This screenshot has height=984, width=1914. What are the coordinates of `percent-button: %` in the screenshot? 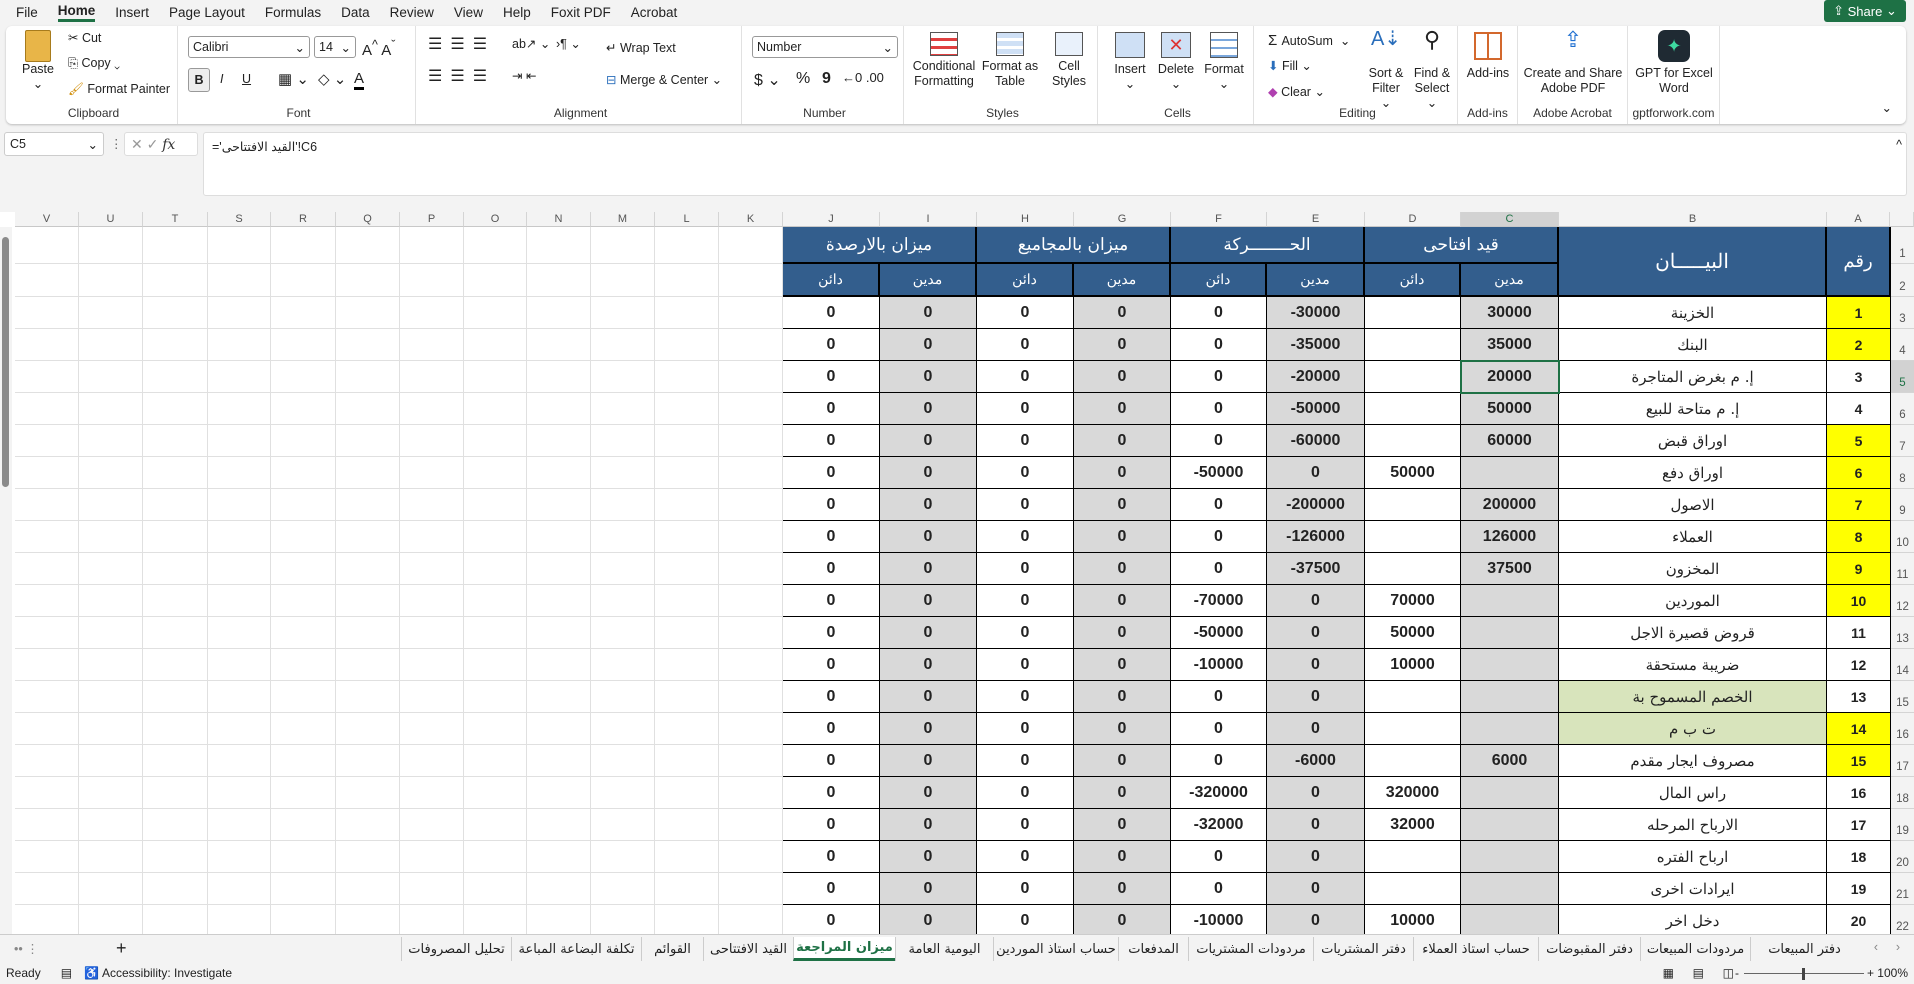 It's located at (803, 79).